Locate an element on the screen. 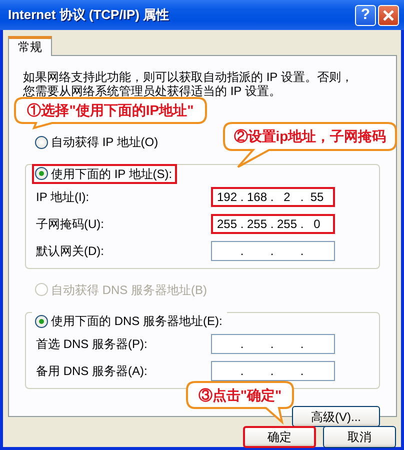  radio-option: 使用下面的 IP 地址(S): is located at coordinates (105, 174).